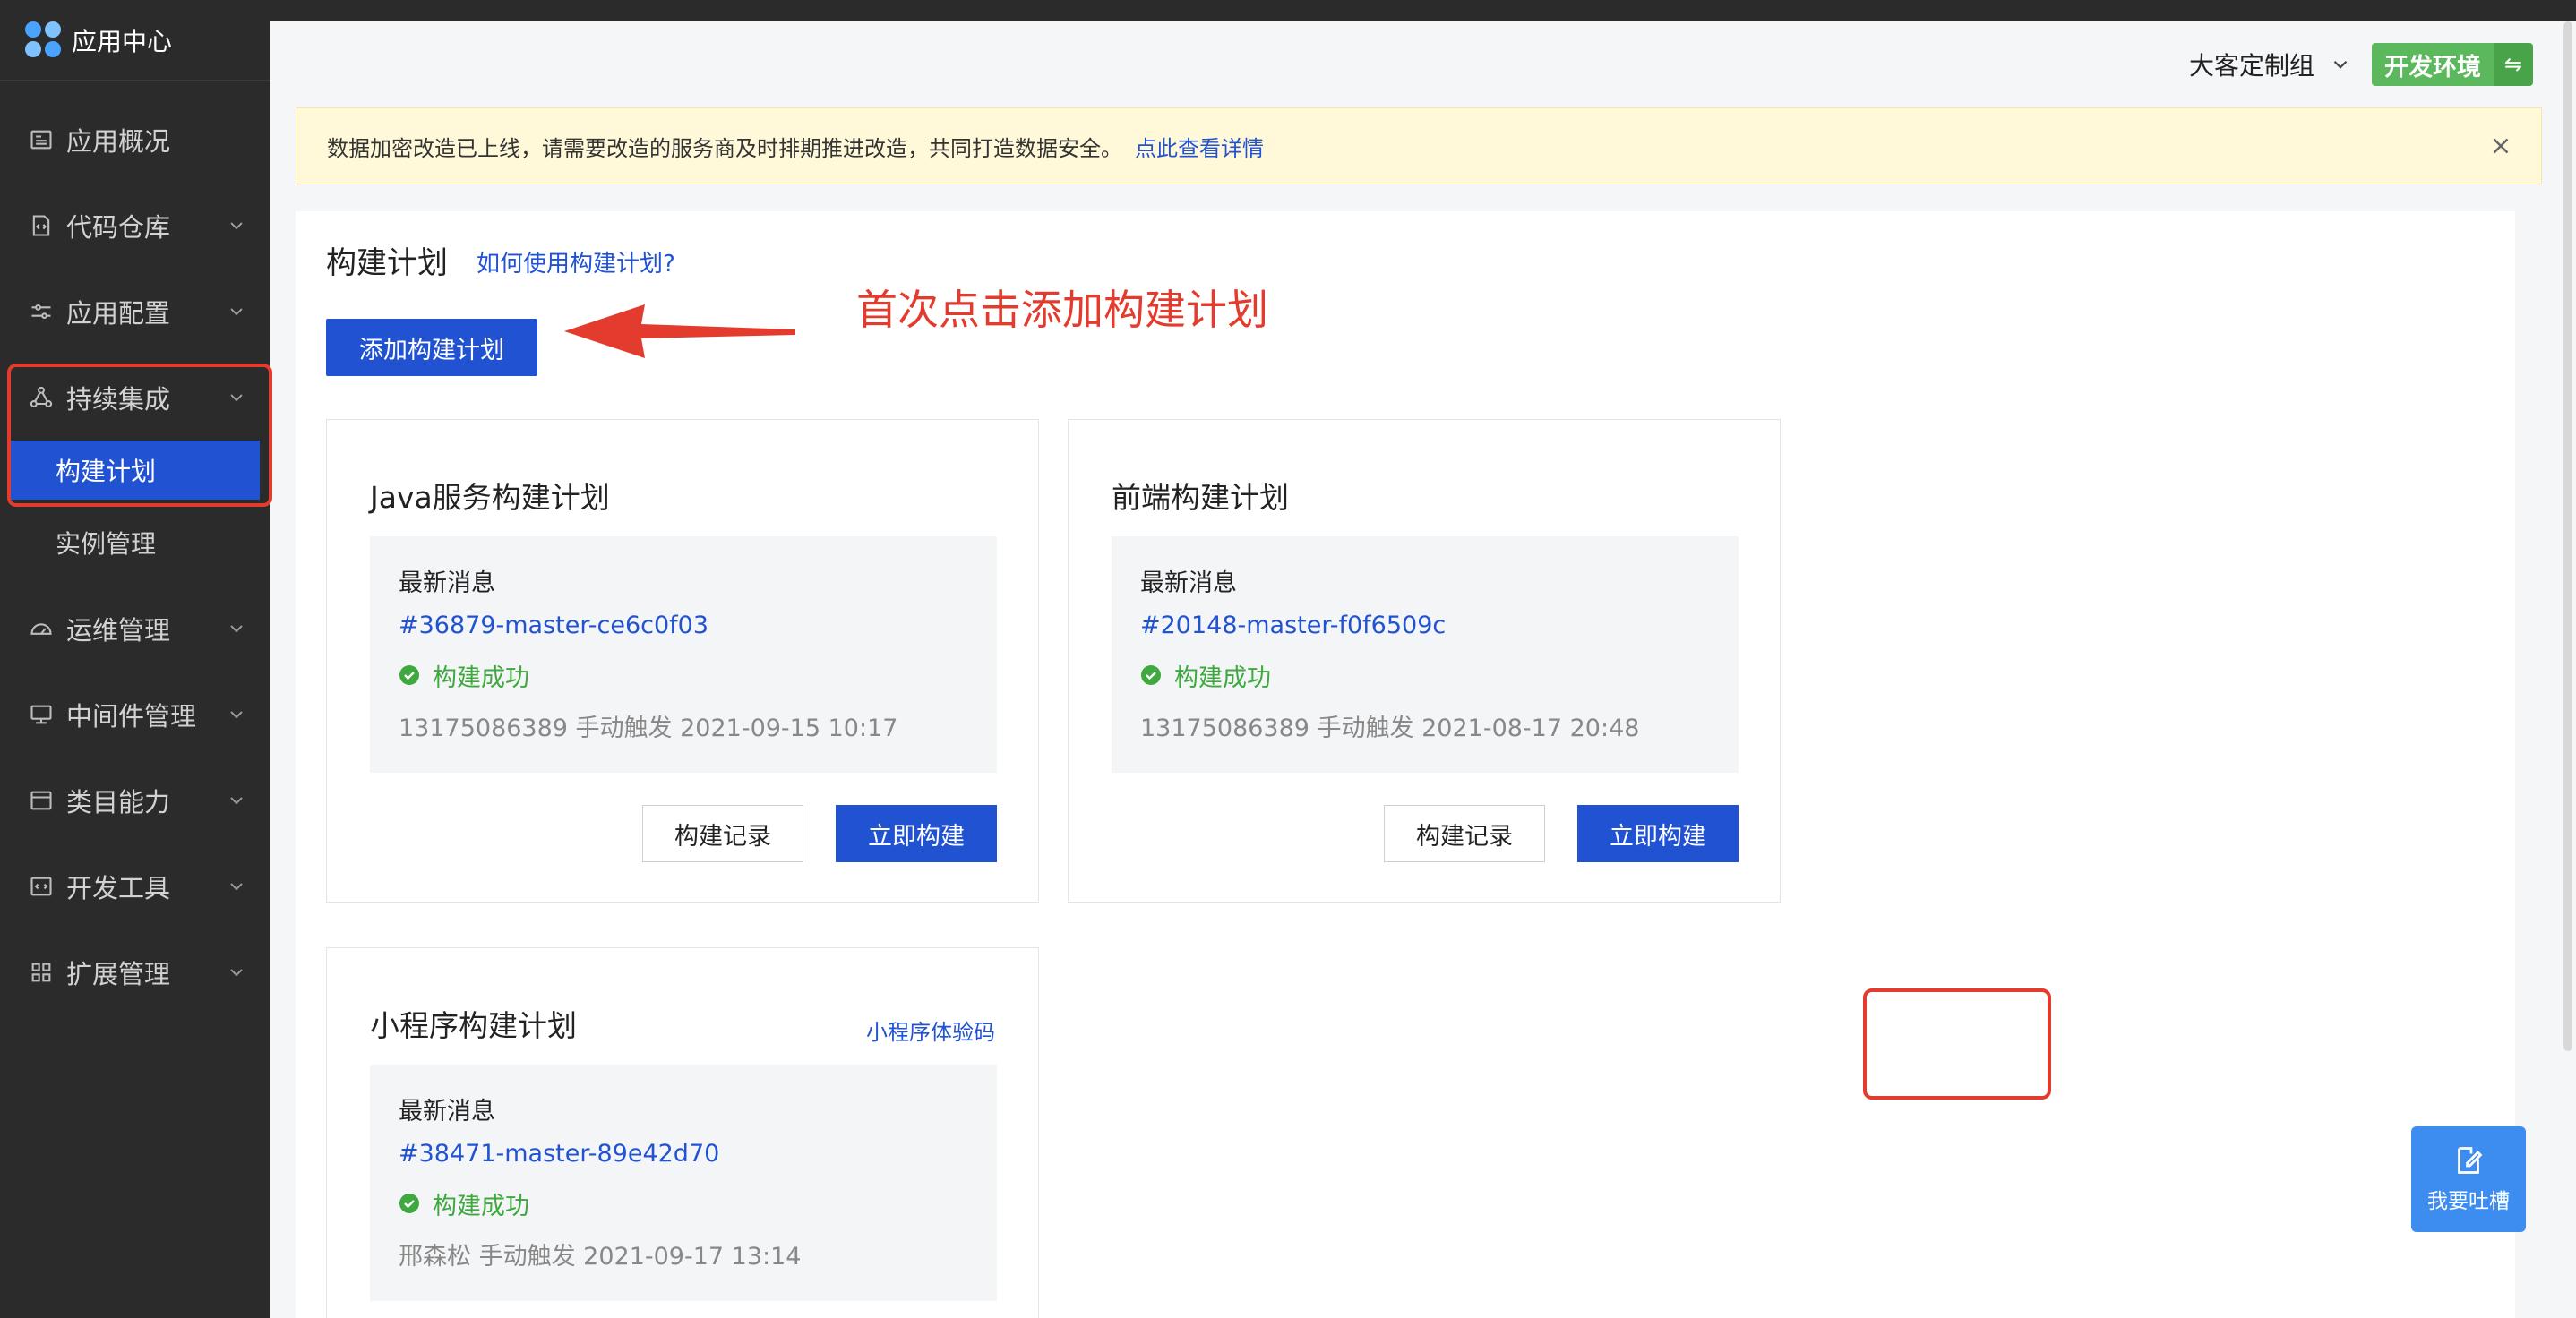 The height and width of the screenshot is (1318, 2576). What do you see at coordinates (683, 1155) in the screenshot?
I see `build-id-link: #38471-master-89e42d70` at bounding box center [683, 1155].